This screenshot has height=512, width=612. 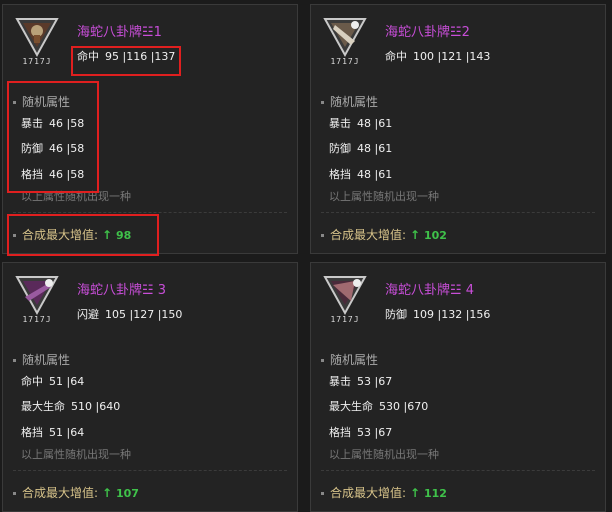 What do you see at coordinates (83, 235) in the screenshot?
I see `highlight-box-synthesis` at bounding box center [83, 235].